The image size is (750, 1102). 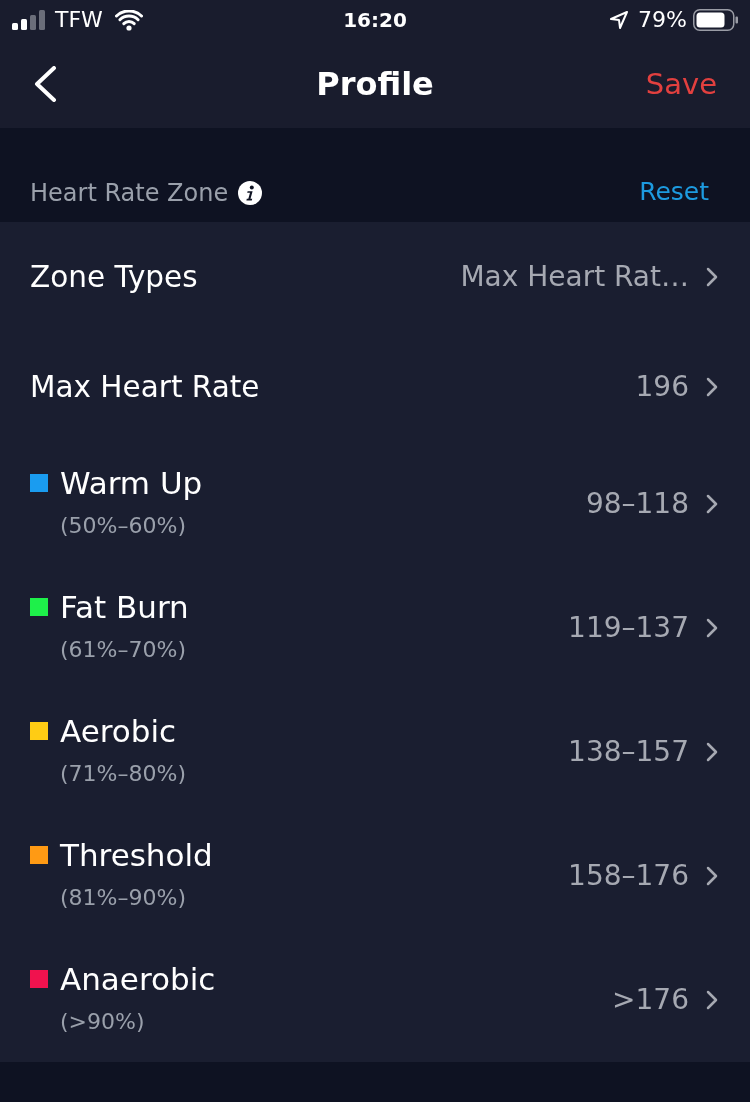 What do you see at coordinates (681, 84) in the screenshot?
I see `save-button: Save` at bounding box center [681, 84].